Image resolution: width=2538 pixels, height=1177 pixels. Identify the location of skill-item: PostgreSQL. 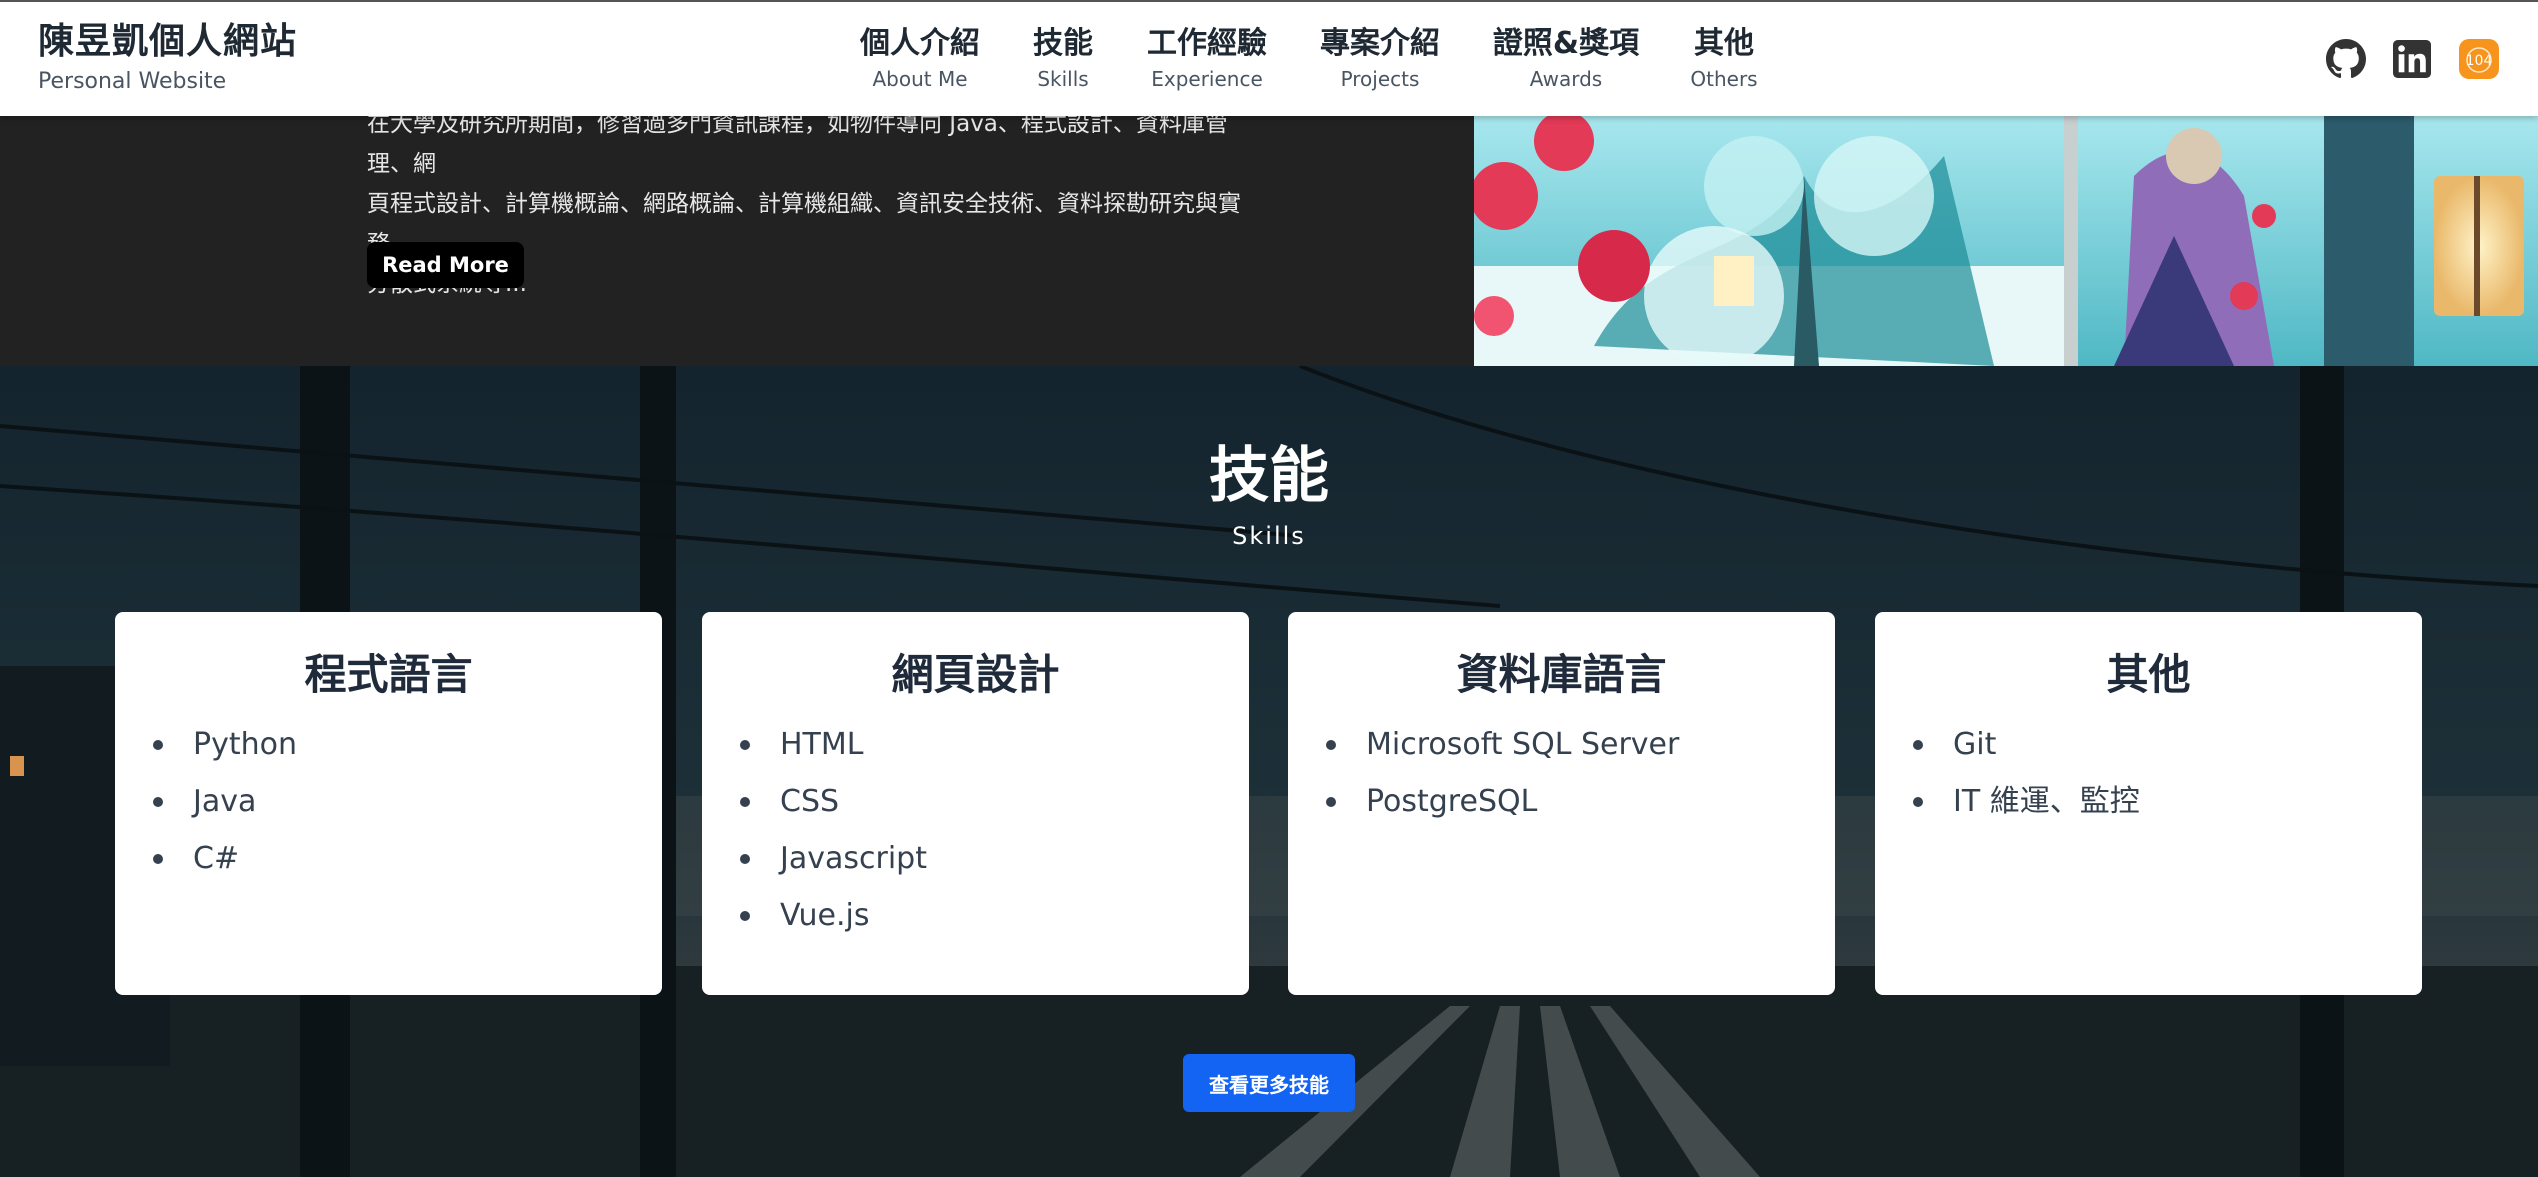
(1580, 801).